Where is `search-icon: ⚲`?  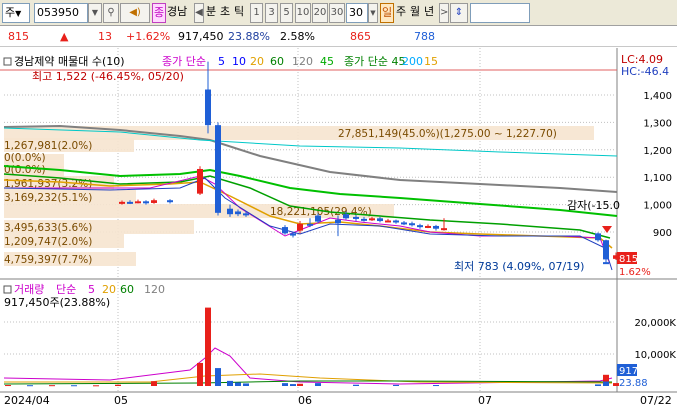
search-icon: ⚲ is located at coordinates (111, 12).